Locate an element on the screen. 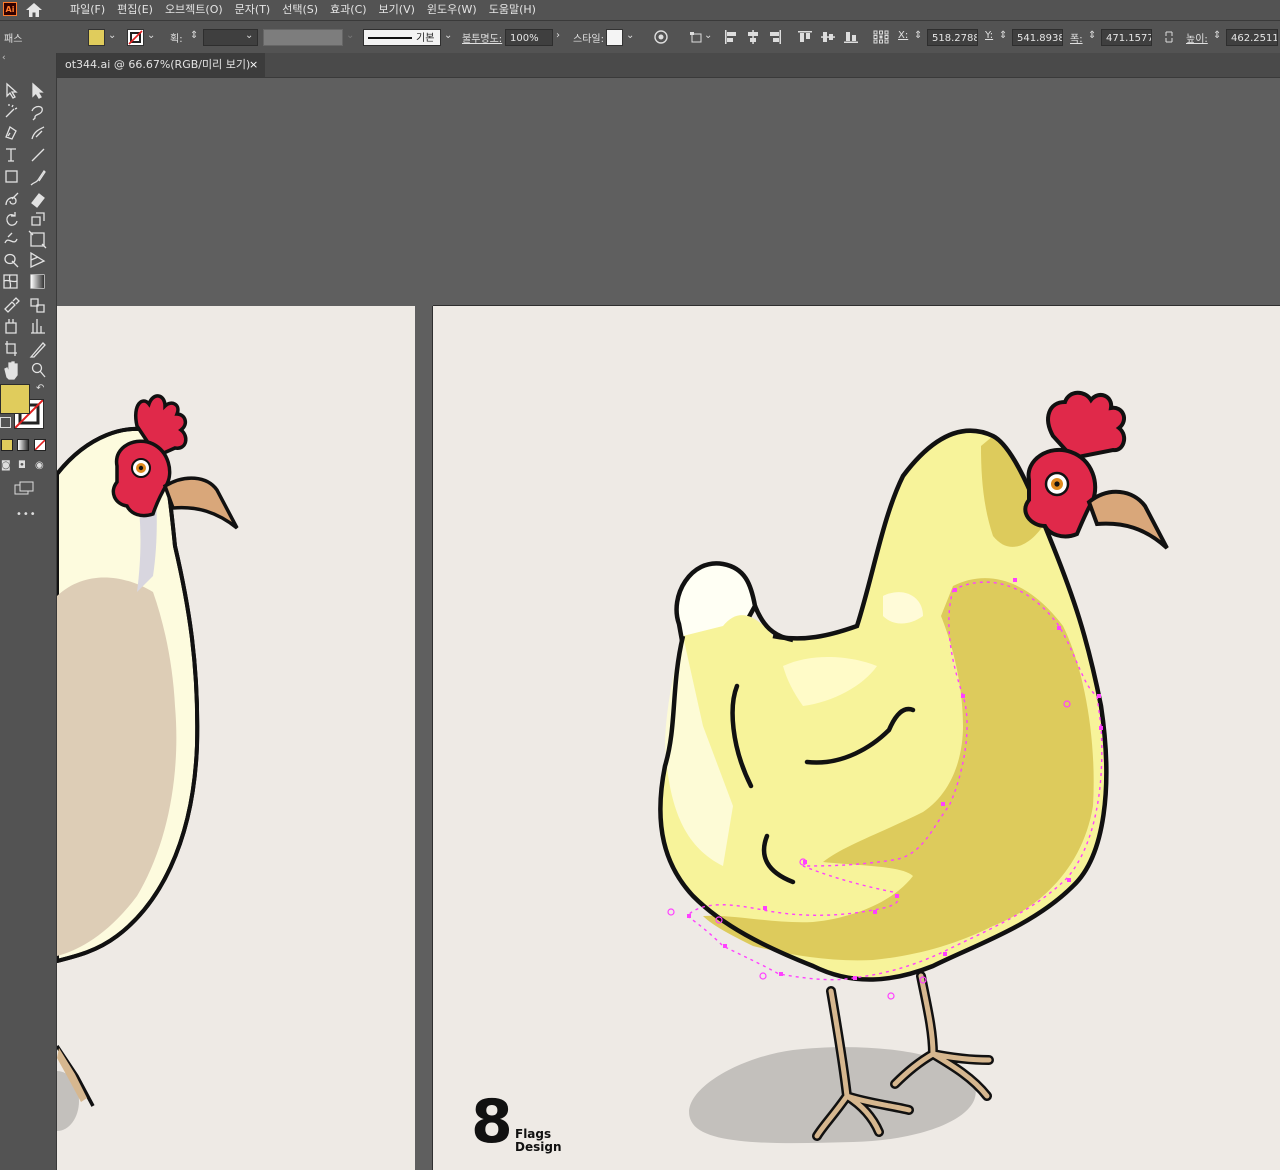  pen-tool-icon is located at coordinates (11, 133).